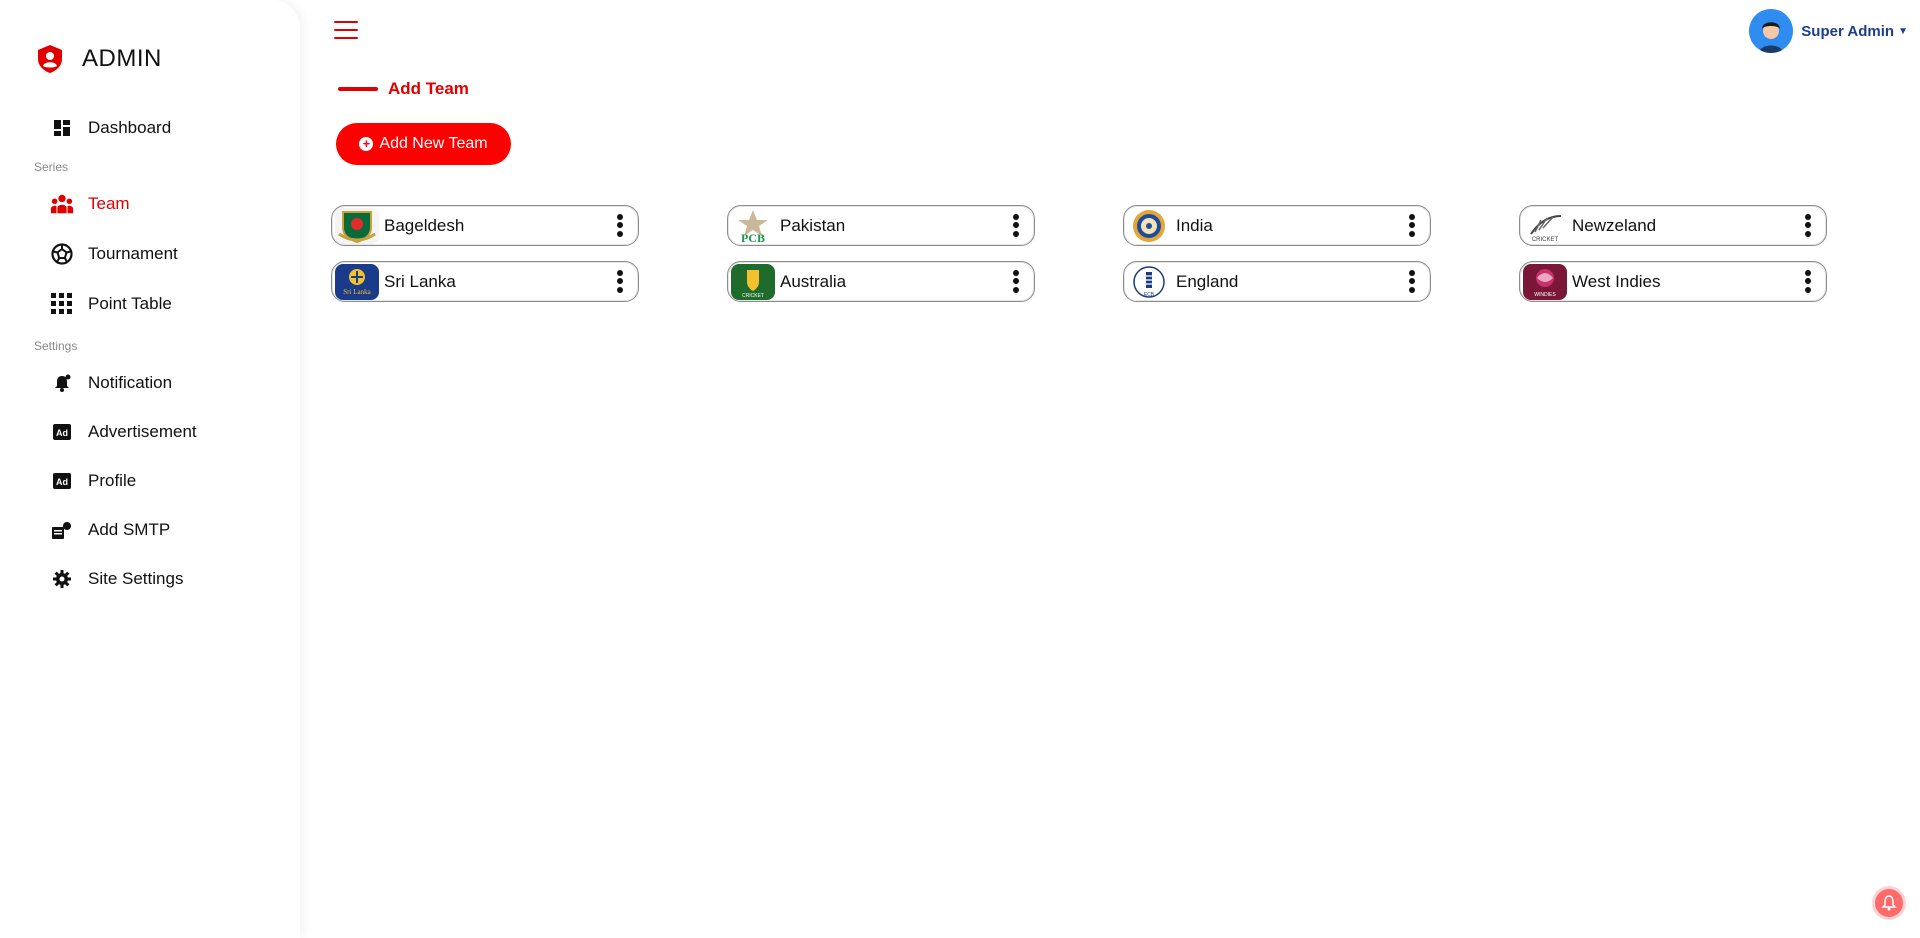  I want to click on plus-circle-icon: +, so click(366, 144).